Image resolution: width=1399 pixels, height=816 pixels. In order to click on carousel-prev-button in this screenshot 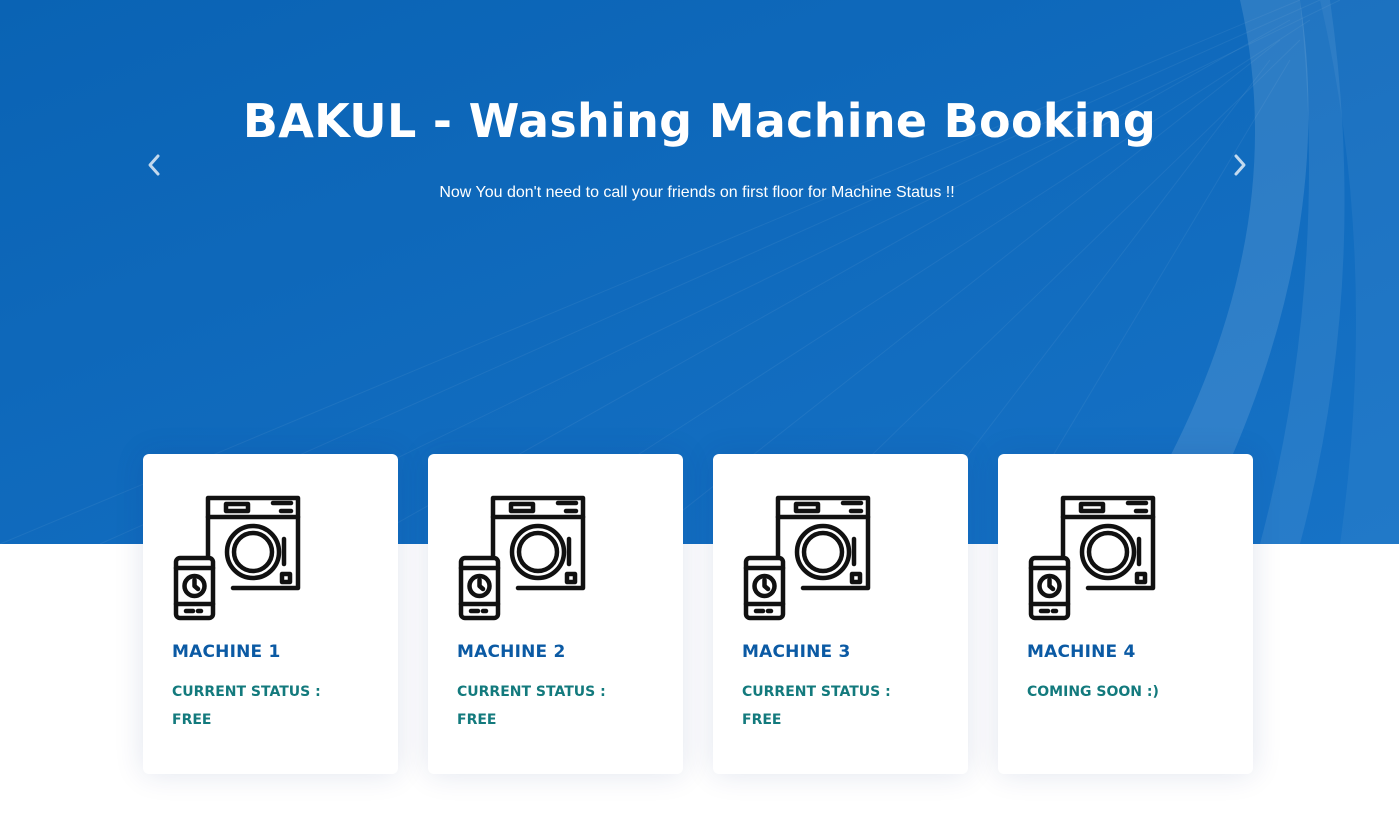, I will do `click(154, 165)`.